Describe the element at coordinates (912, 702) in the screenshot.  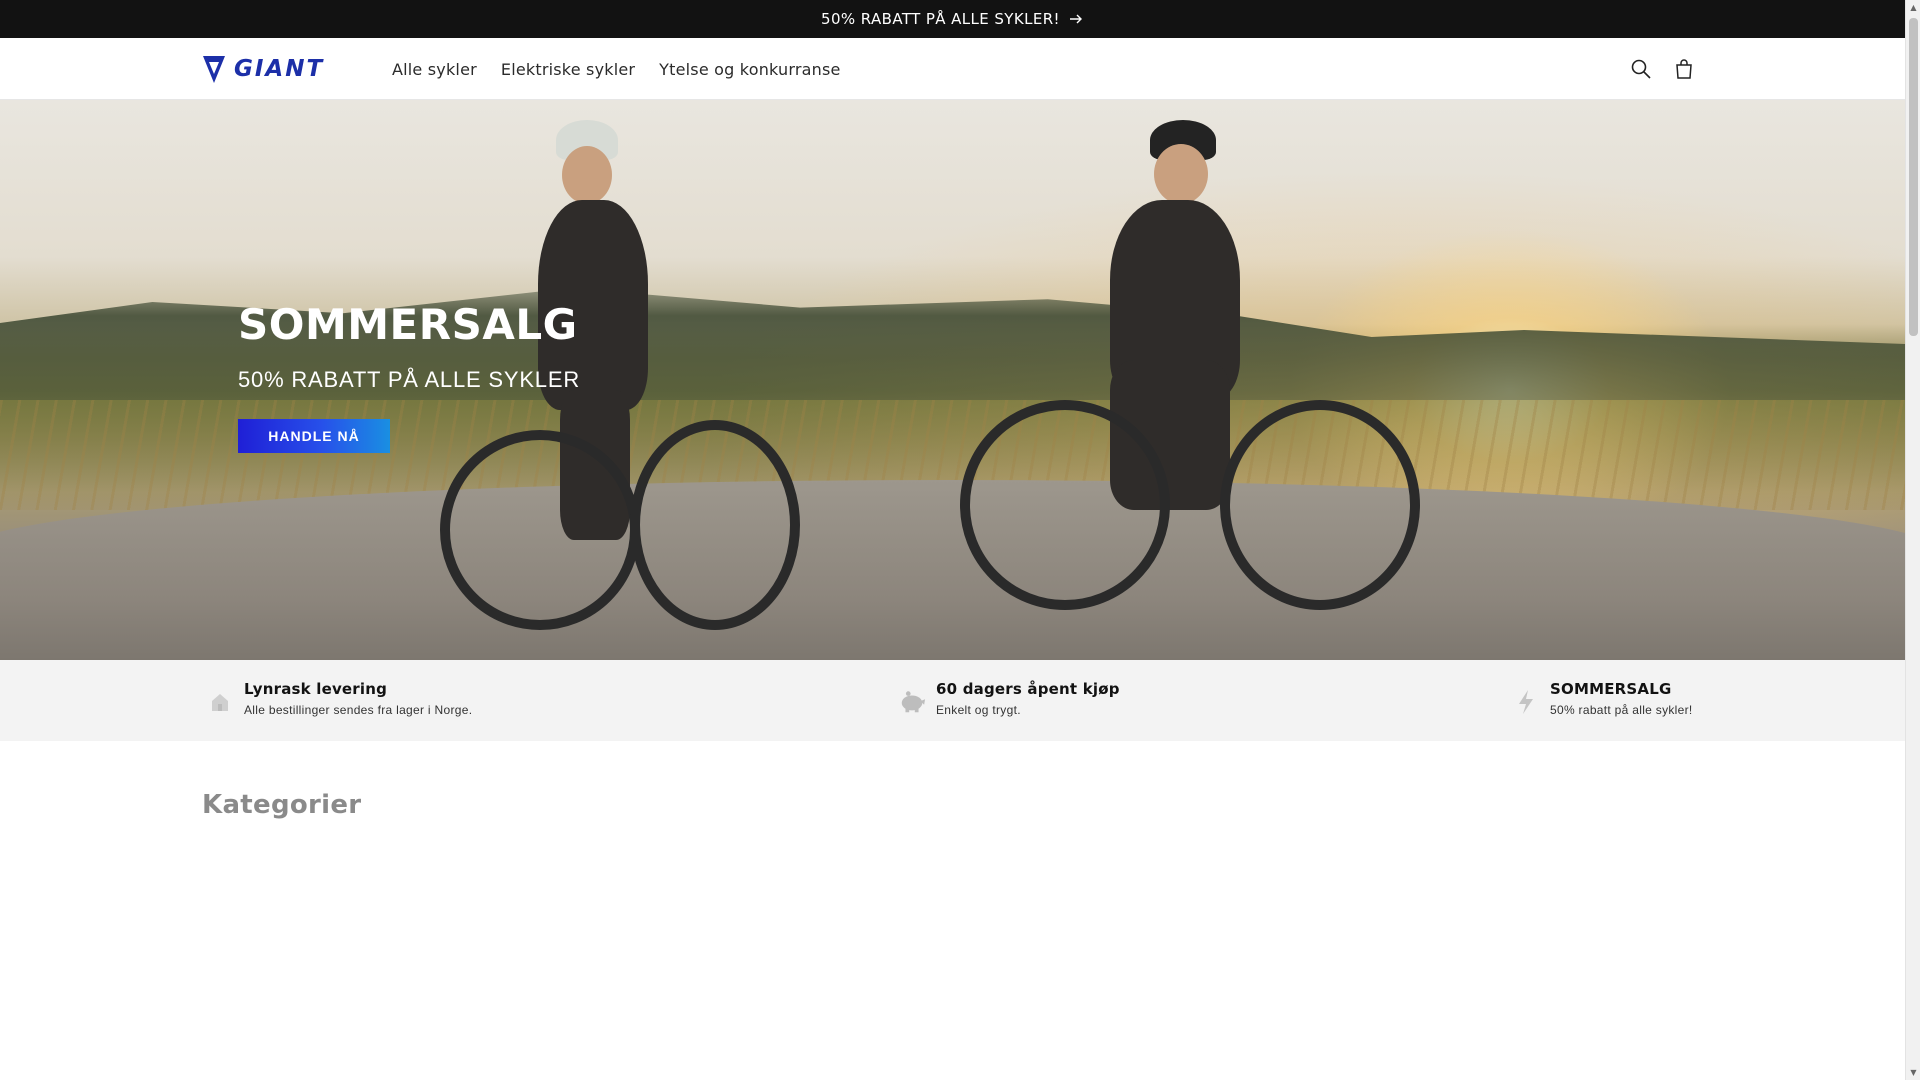
I see `piggy-bank-icon` at that location.